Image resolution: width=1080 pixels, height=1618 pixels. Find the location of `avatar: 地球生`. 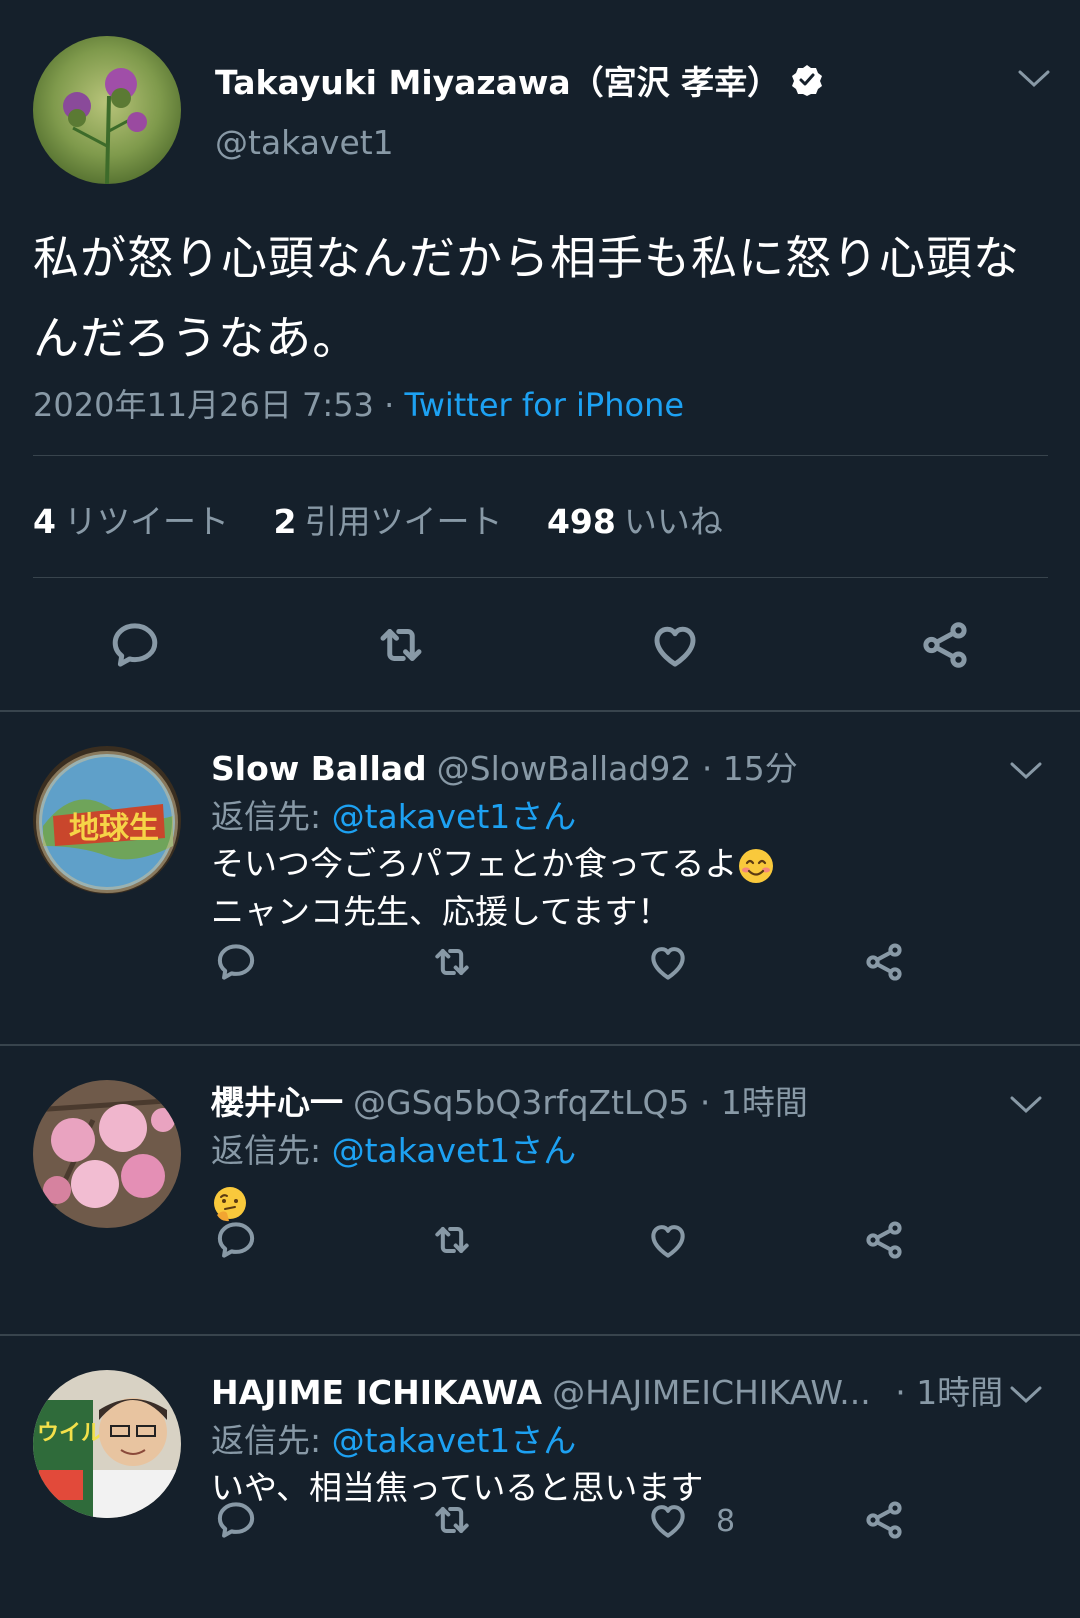

avatar: 地球生 is located at coordinates (107, 820).